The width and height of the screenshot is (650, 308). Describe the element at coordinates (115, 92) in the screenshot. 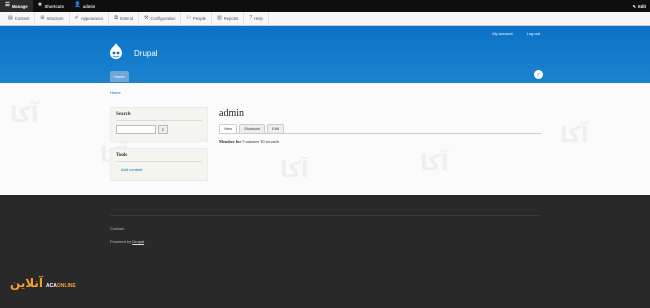

I see `breadcrumb: Home` at that location.